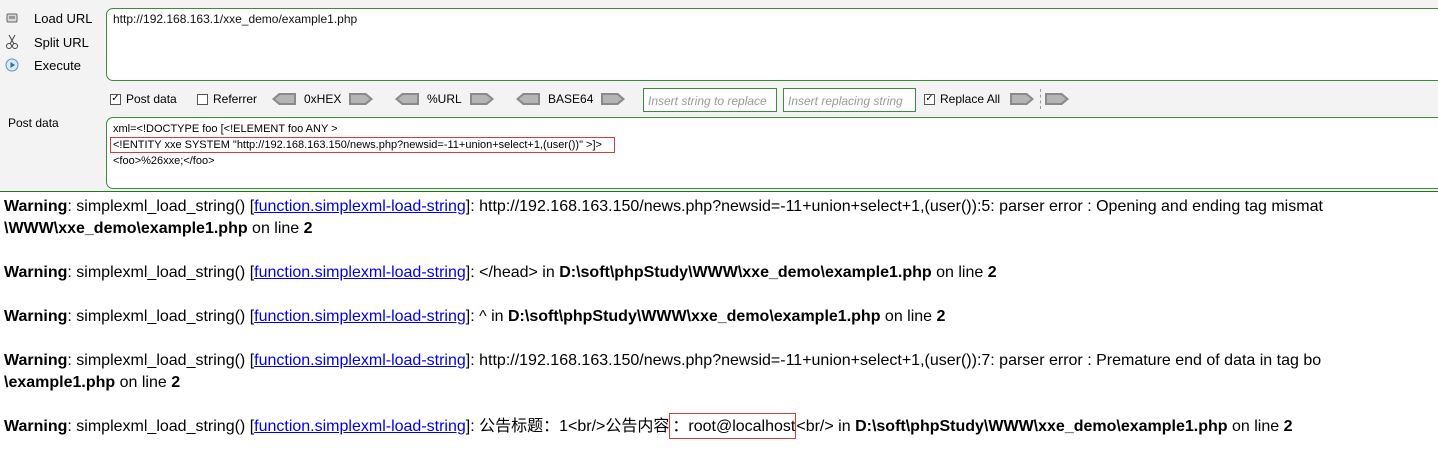 Image resolution: width=1438 pixels, height=463 pixels. Describe the element at coordinates (574, 426) in the screenshot. I see `warning-message: 公告标题：1<br/>公告内容` at that location.